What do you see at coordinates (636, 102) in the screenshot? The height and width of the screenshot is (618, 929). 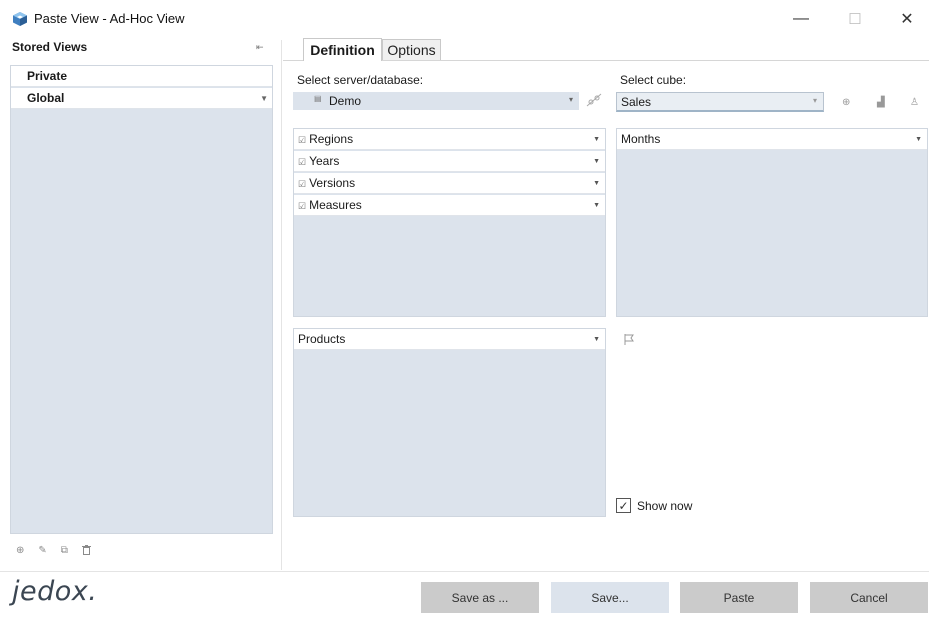 I see `cube-value: Sales` at bounding box center [636, 102].